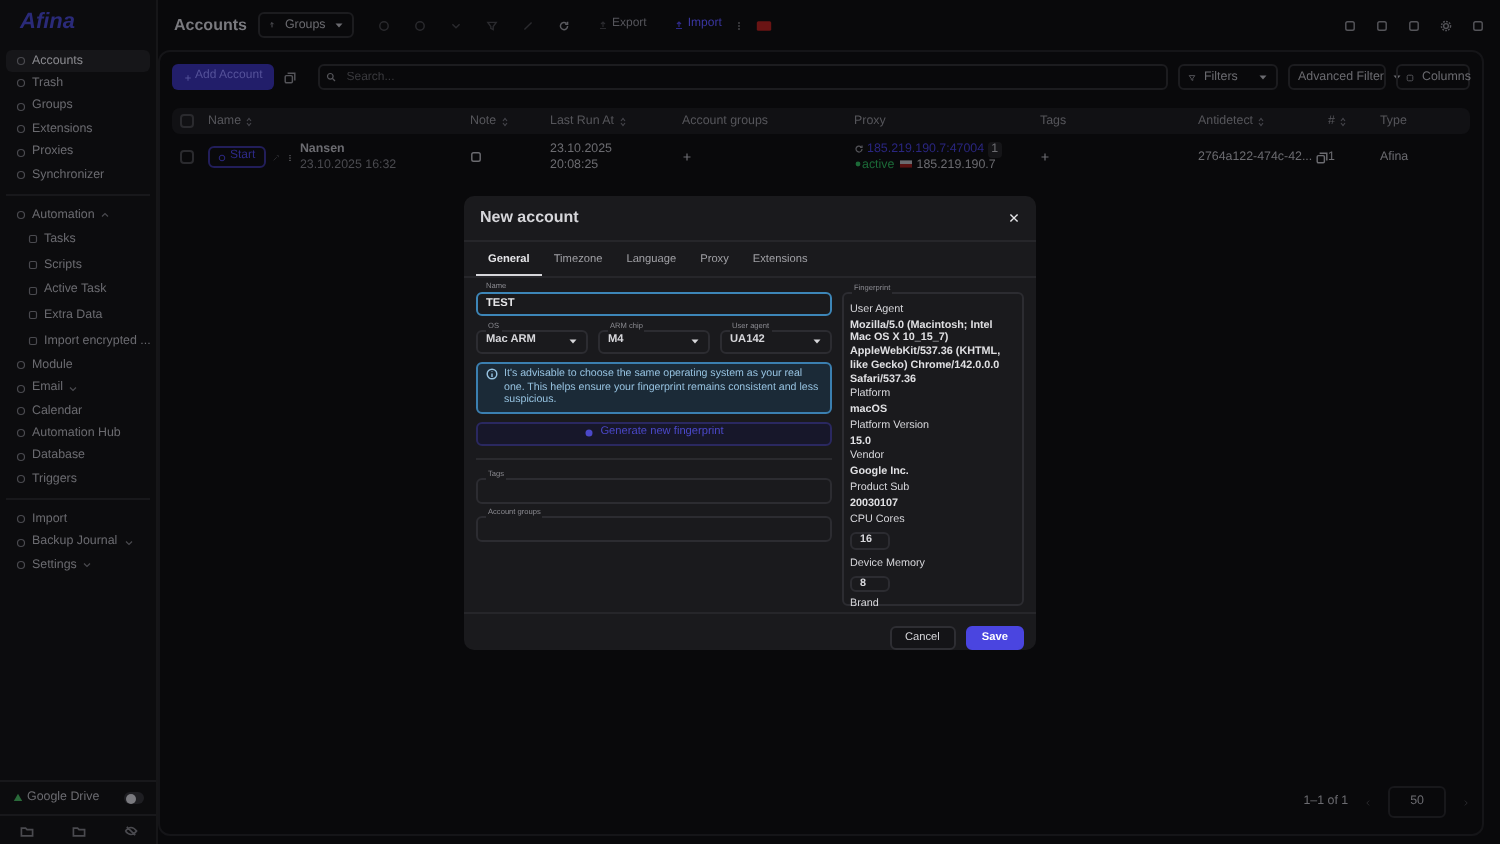 The height and width of the screenshot is (844, 1500). I want to click on app-logo: Afina, so click(47, 23).